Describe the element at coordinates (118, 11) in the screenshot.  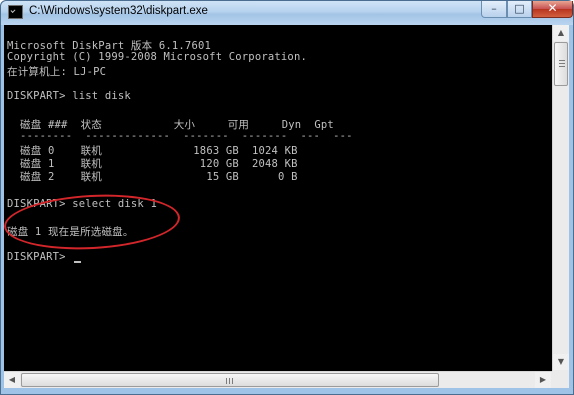
I see `window-title: C:\Windows\system32\diskpart.exe` at that location.